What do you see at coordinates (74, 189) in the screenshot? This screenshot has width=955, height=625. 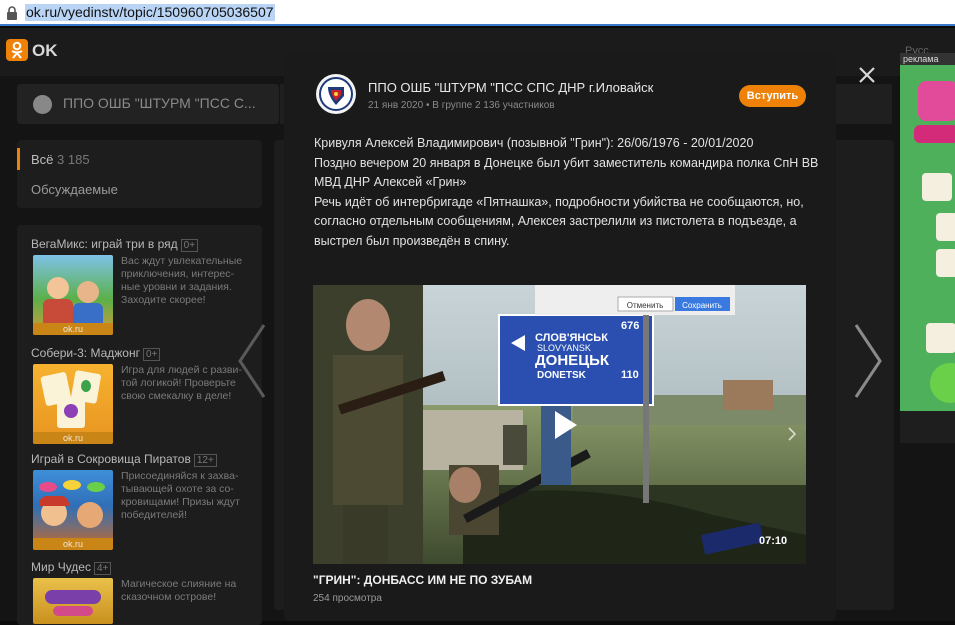 I see `tab-discussed: Обсуждаемые` at bounding box center [74, 189].